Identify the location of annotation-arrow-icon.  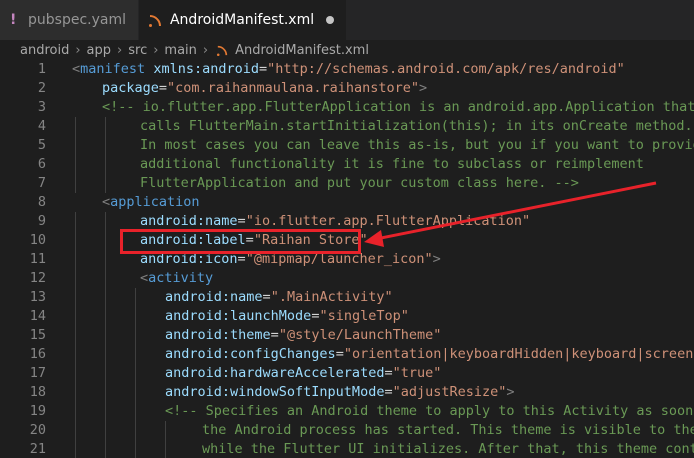
(510, 214).